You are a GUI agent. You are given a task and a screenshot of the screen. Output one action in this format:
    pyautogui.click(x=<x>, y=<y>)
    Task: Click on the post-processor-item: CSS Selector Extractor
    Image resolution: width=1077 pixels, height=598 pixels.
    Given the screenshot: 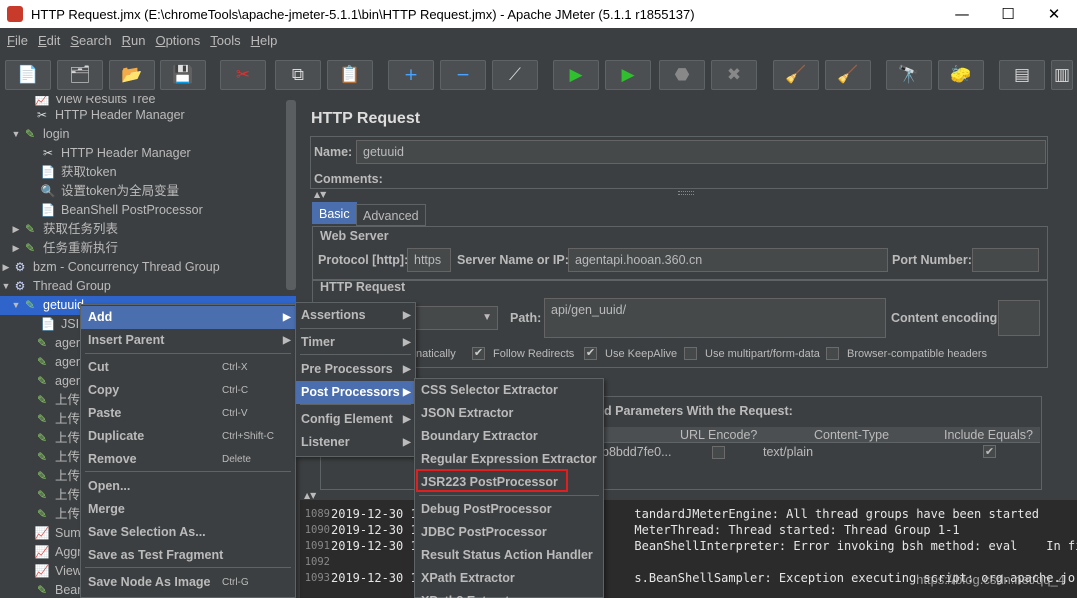 What is the action you would take?
    pyautogui.click(x=509, y=390)
    